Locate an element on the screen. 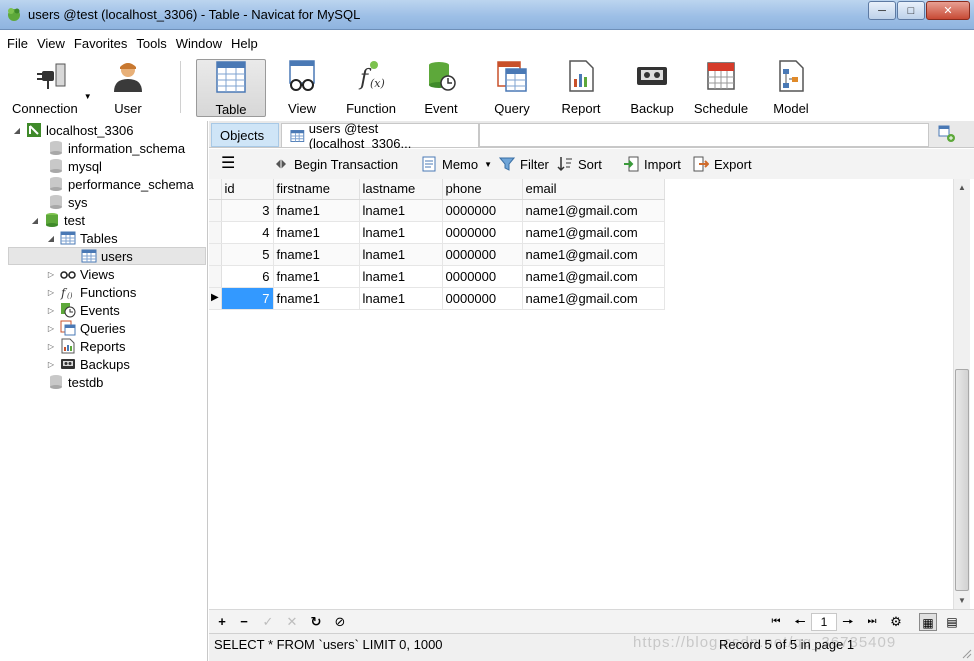  menu-file: File is located at coordinates (17, 43).